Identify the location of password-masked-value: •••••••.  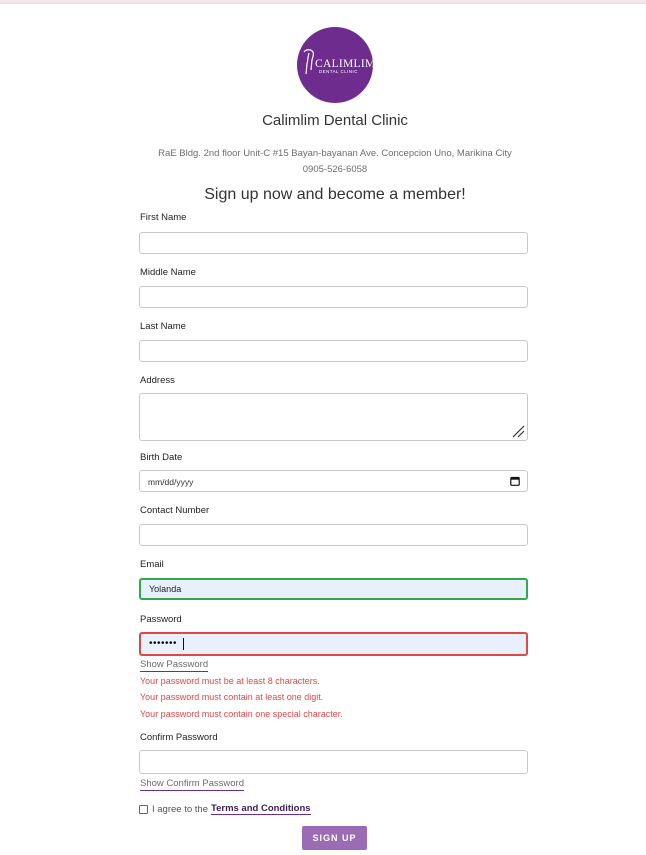
(163, 643).